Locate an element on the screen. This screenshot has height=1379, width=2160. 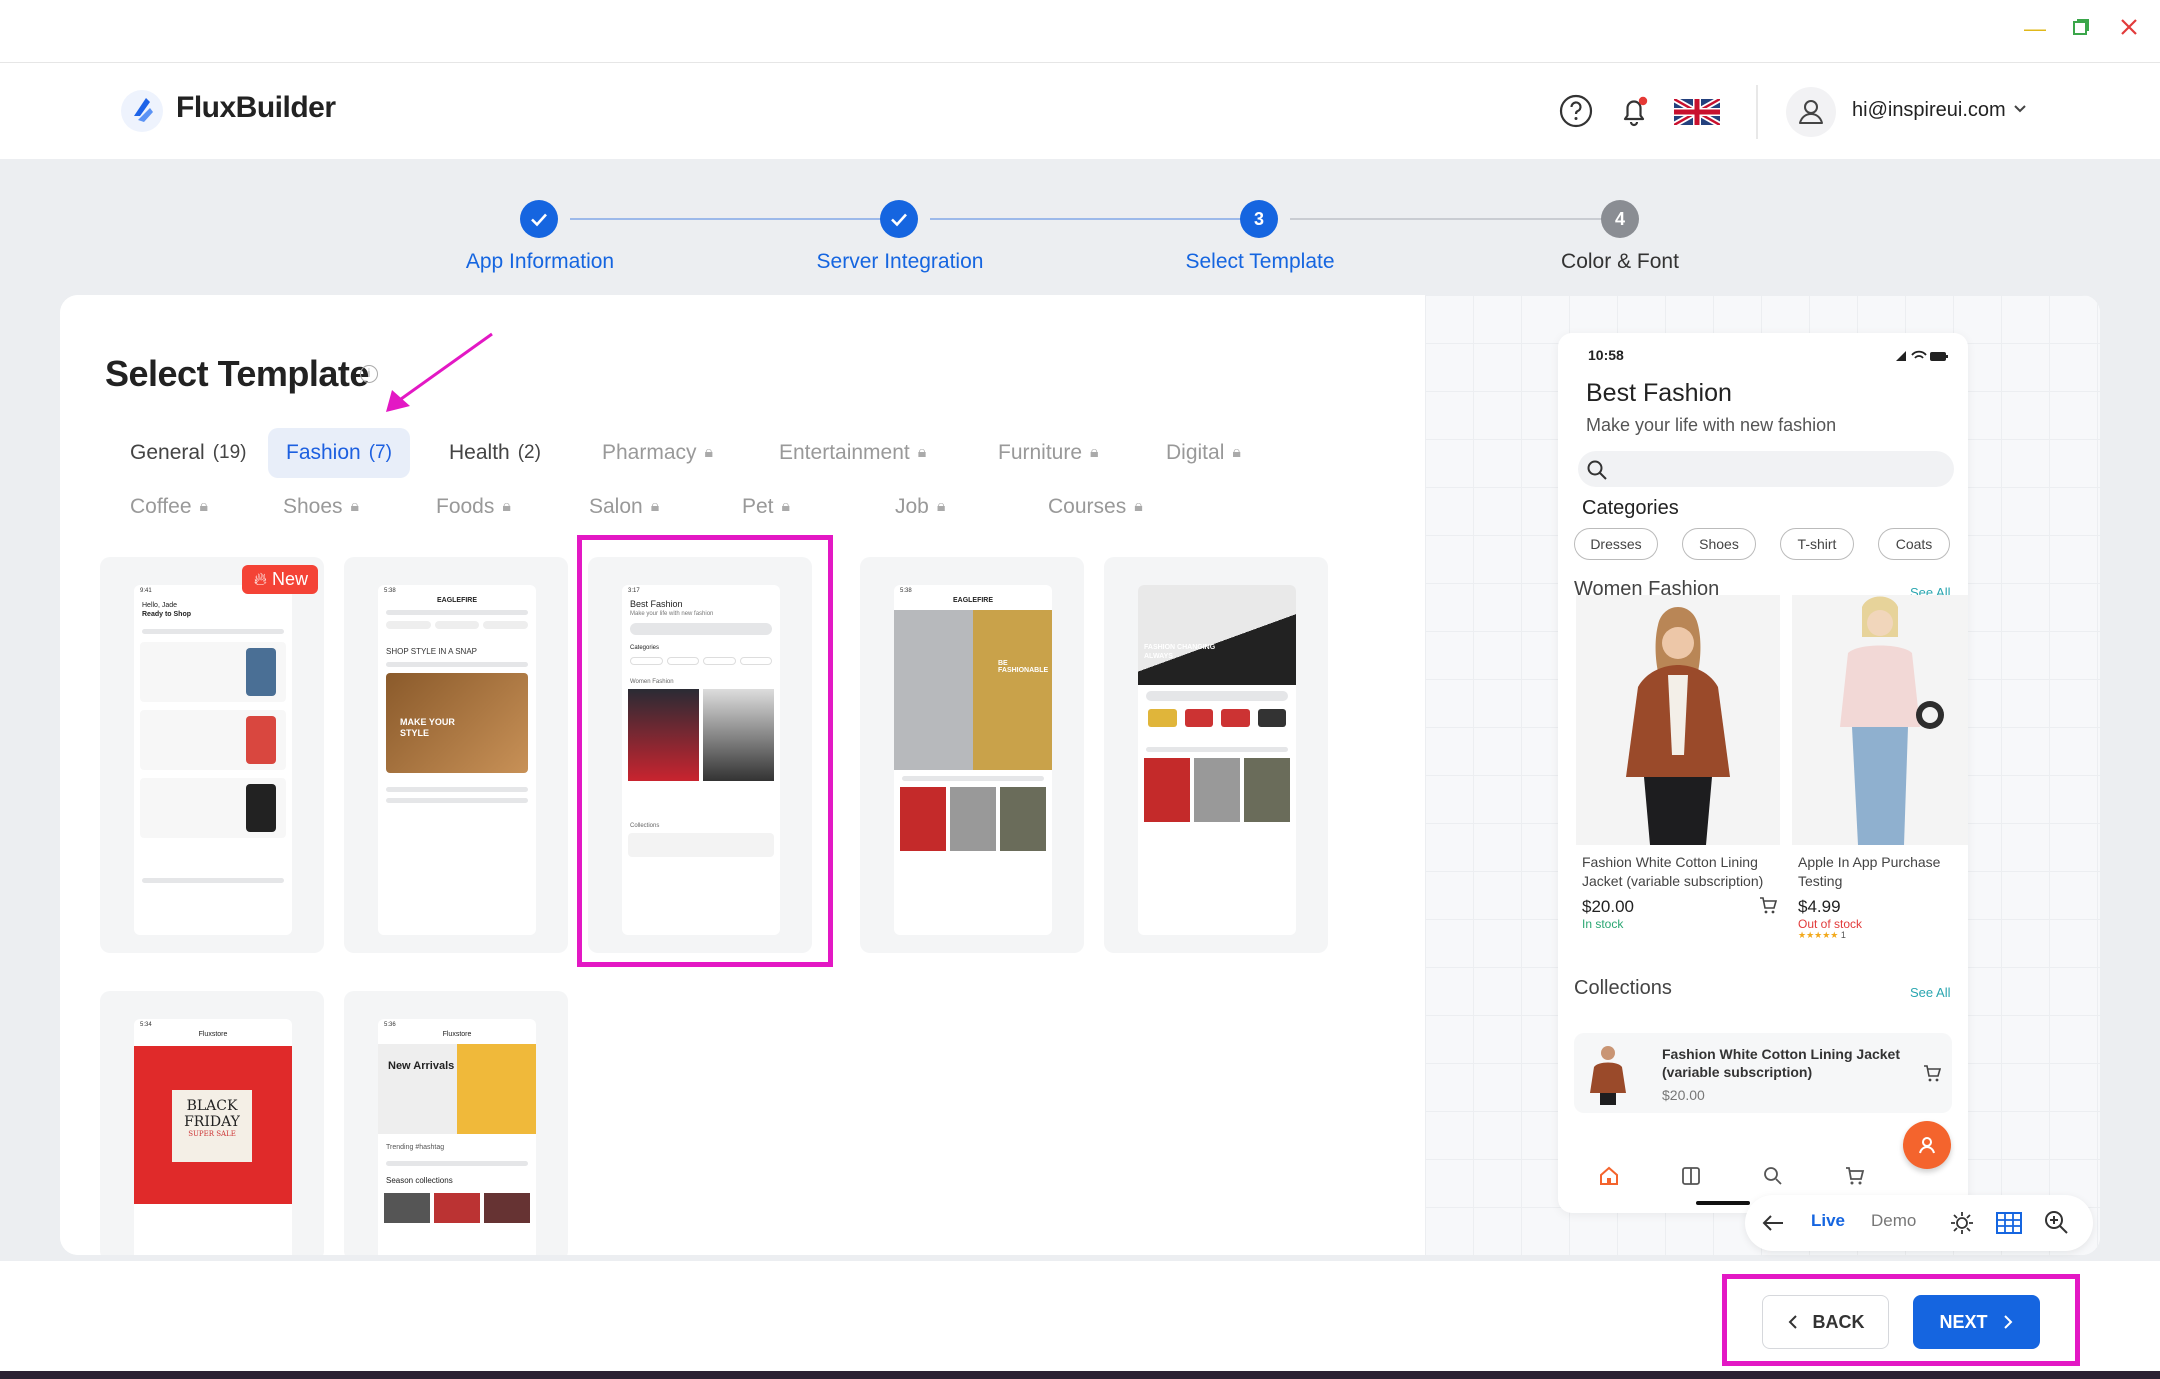
check-icon is located at coordinates (899, 220).